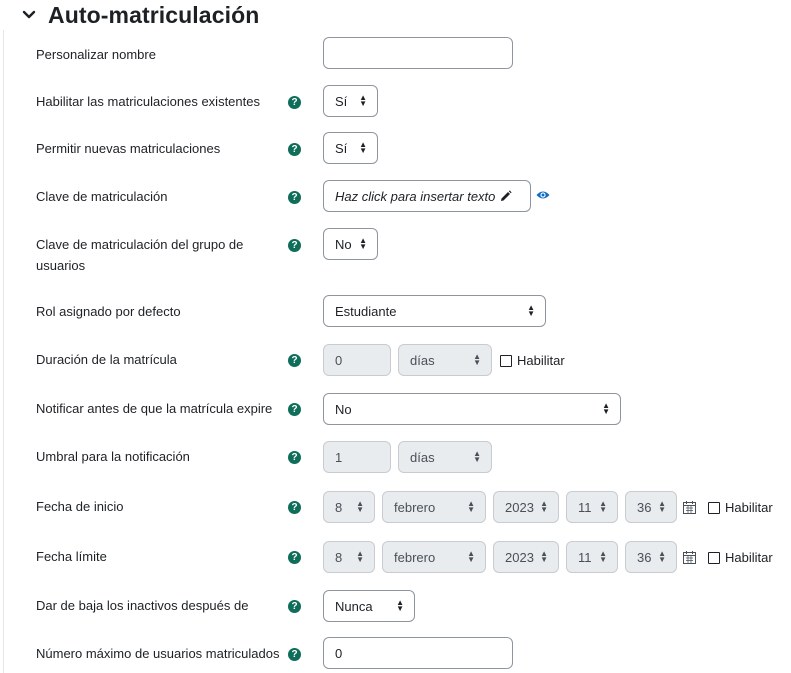 This screenshot has width=791, height=673. What do you see at coordinates (158, 653) in the screenshot?
I see `label-max-users: Número máximo de usuarios matriculados` at bounding box center [158, 653].